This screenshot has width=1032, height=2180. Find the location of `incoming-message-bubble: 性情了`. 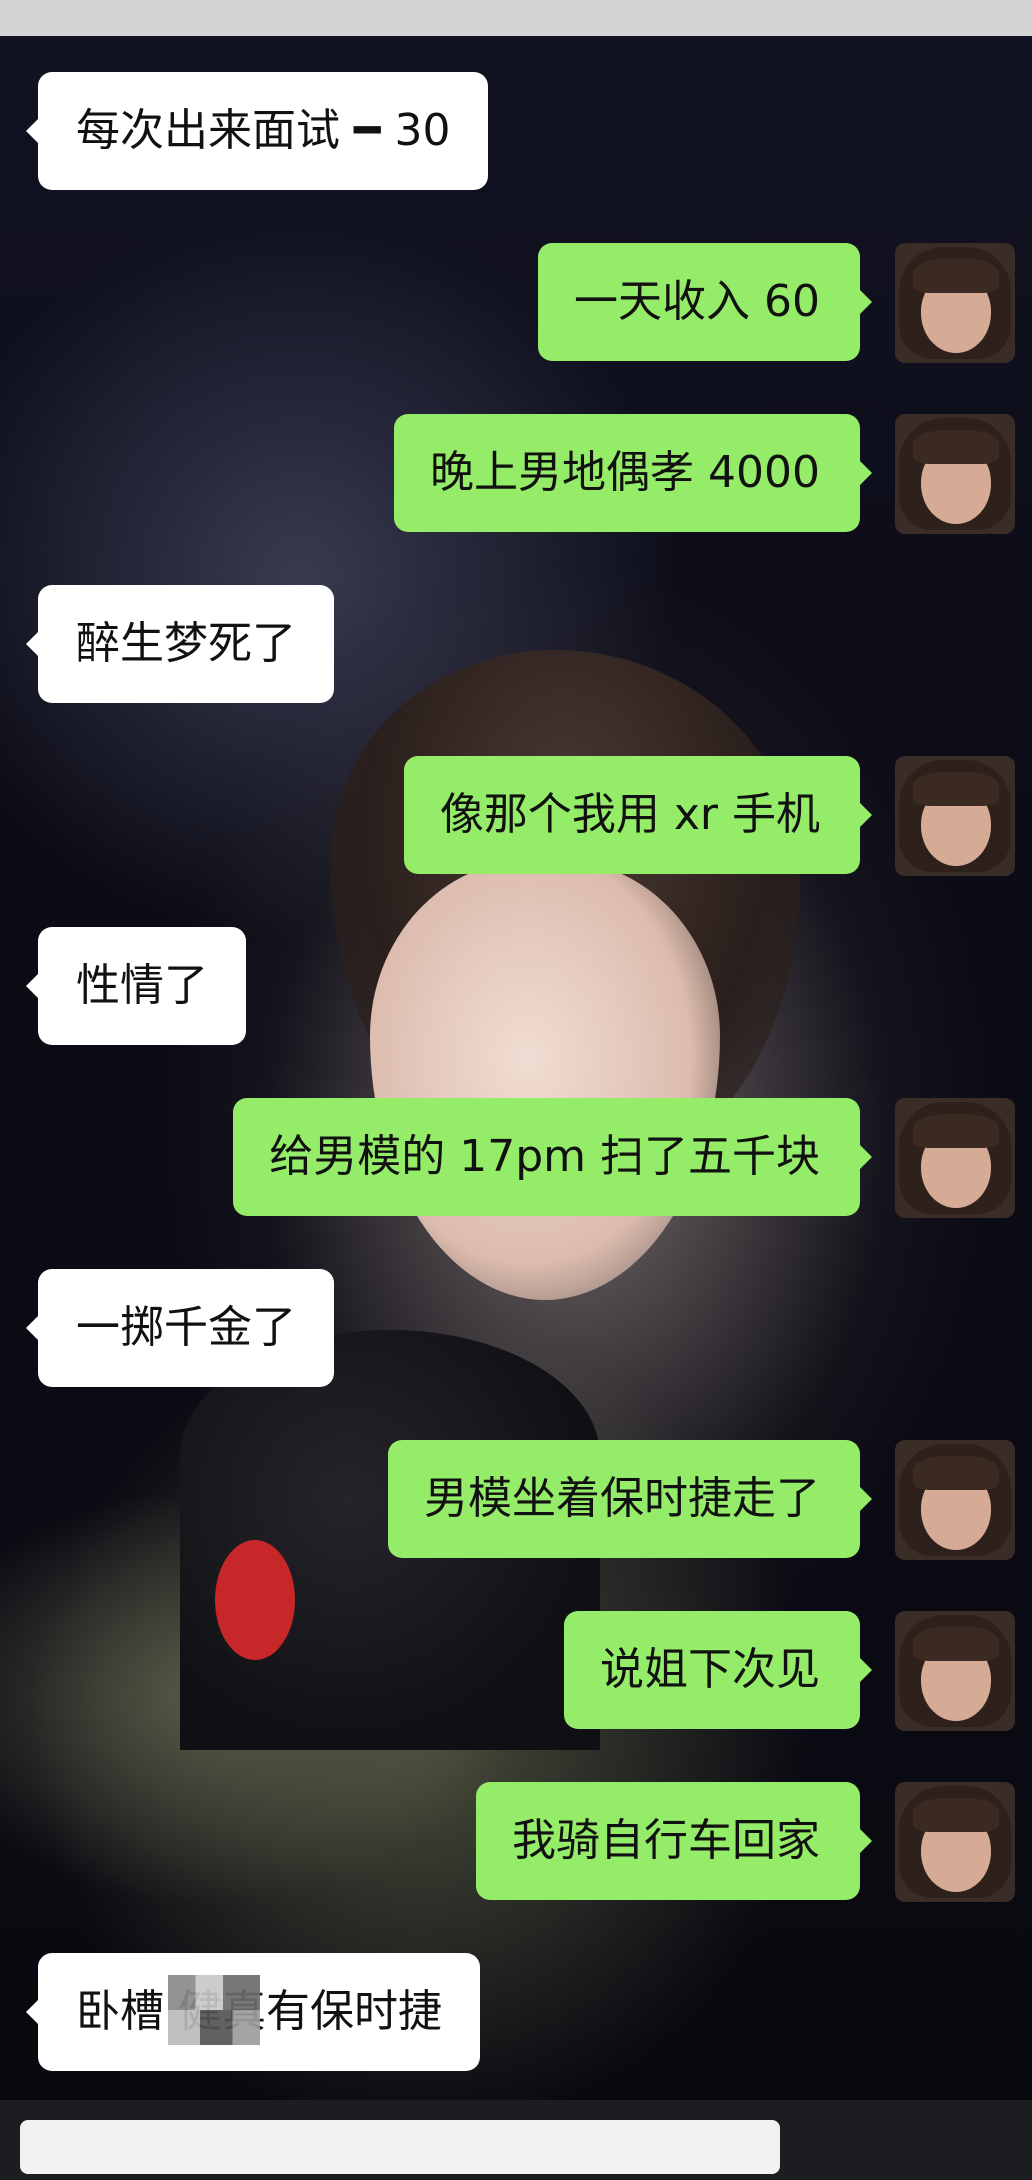

incoming-message-bubble: 性情了 is located at coordinates (136, 986).